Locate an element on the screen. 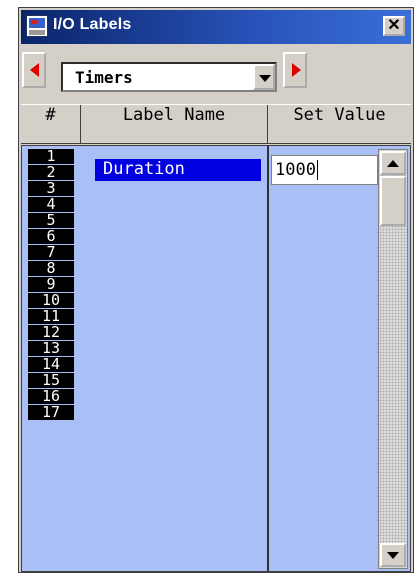 The height and width of the screenshot is (575, 418). row-number: 15 is located at coordinates (51, 380).